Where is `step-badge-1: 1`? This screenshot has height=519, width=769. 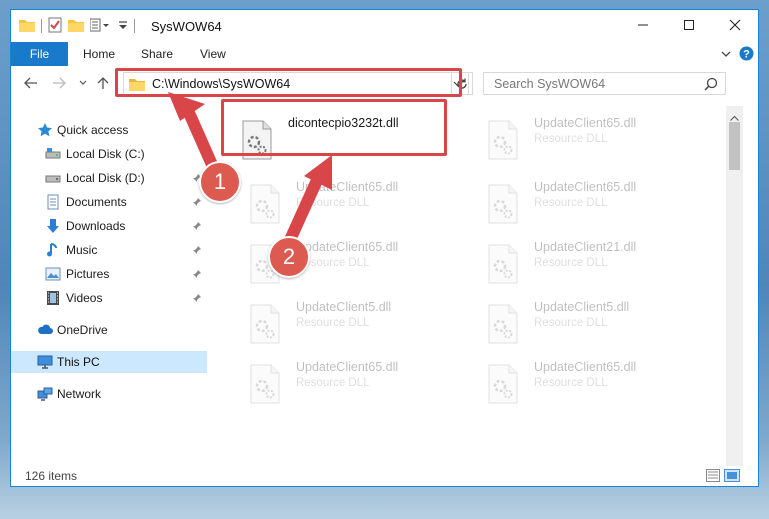
step-badge-1: 1 is located at coordinates (220, 182).